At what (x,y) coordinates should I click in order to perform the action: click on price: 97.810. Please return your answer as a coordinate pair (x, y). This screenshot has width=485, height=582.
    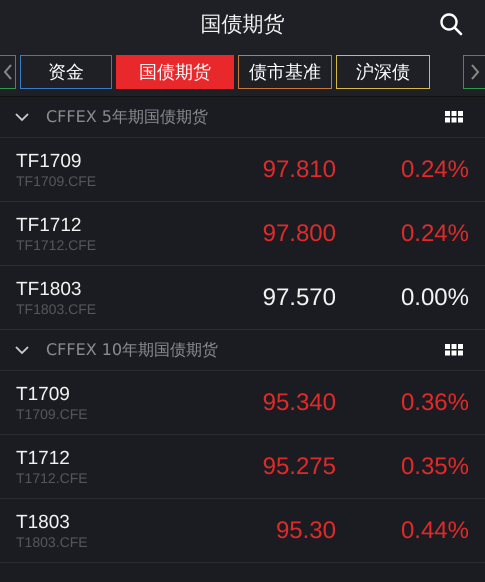
    Looking at the image, I should click on (299, 170).